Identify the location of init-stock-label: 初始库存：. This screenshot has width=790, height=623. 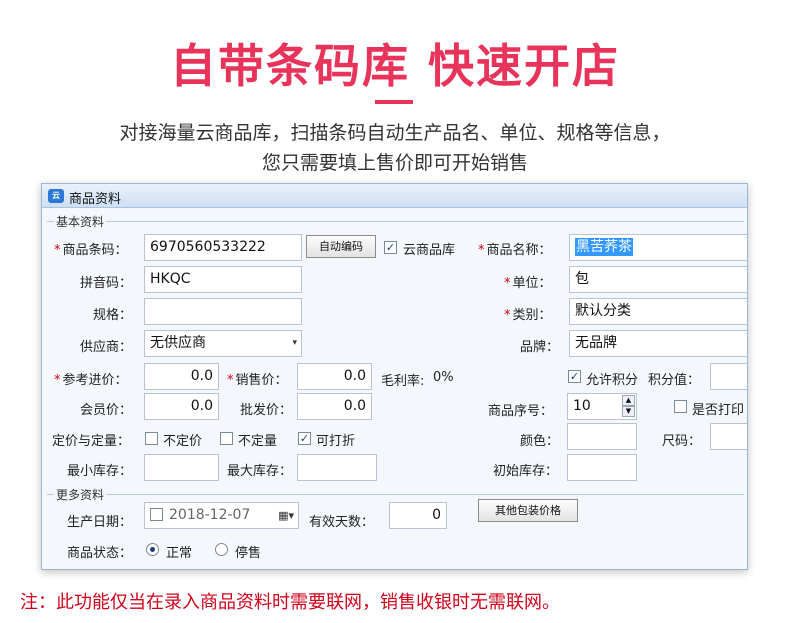
(526, 471).